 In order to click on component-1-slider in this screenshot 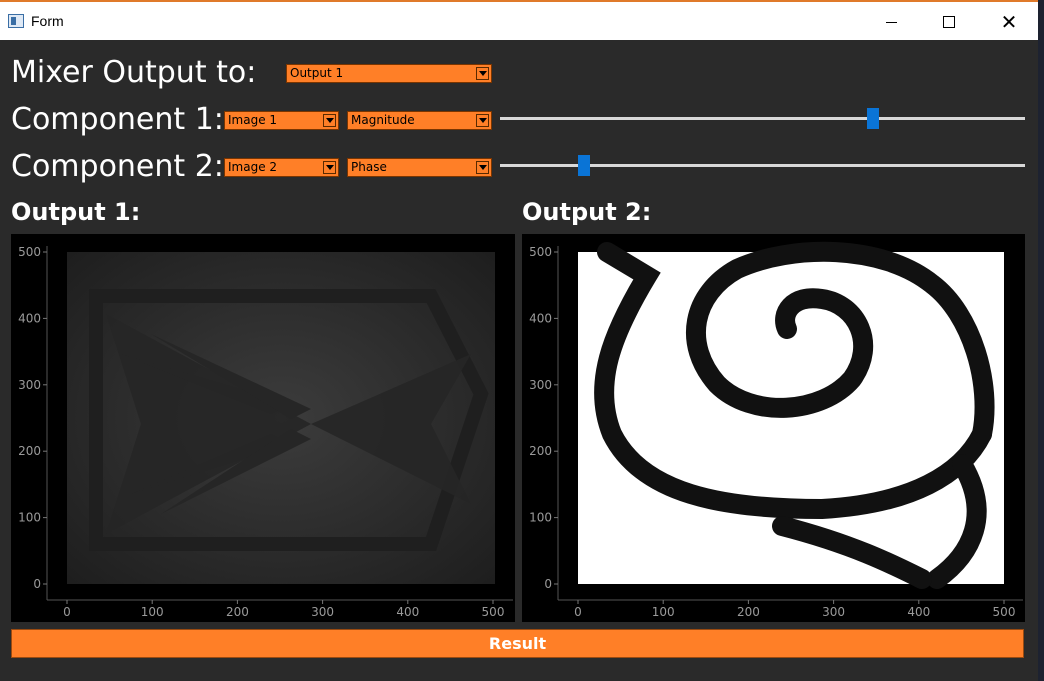, I will do `click(762, 119)`.